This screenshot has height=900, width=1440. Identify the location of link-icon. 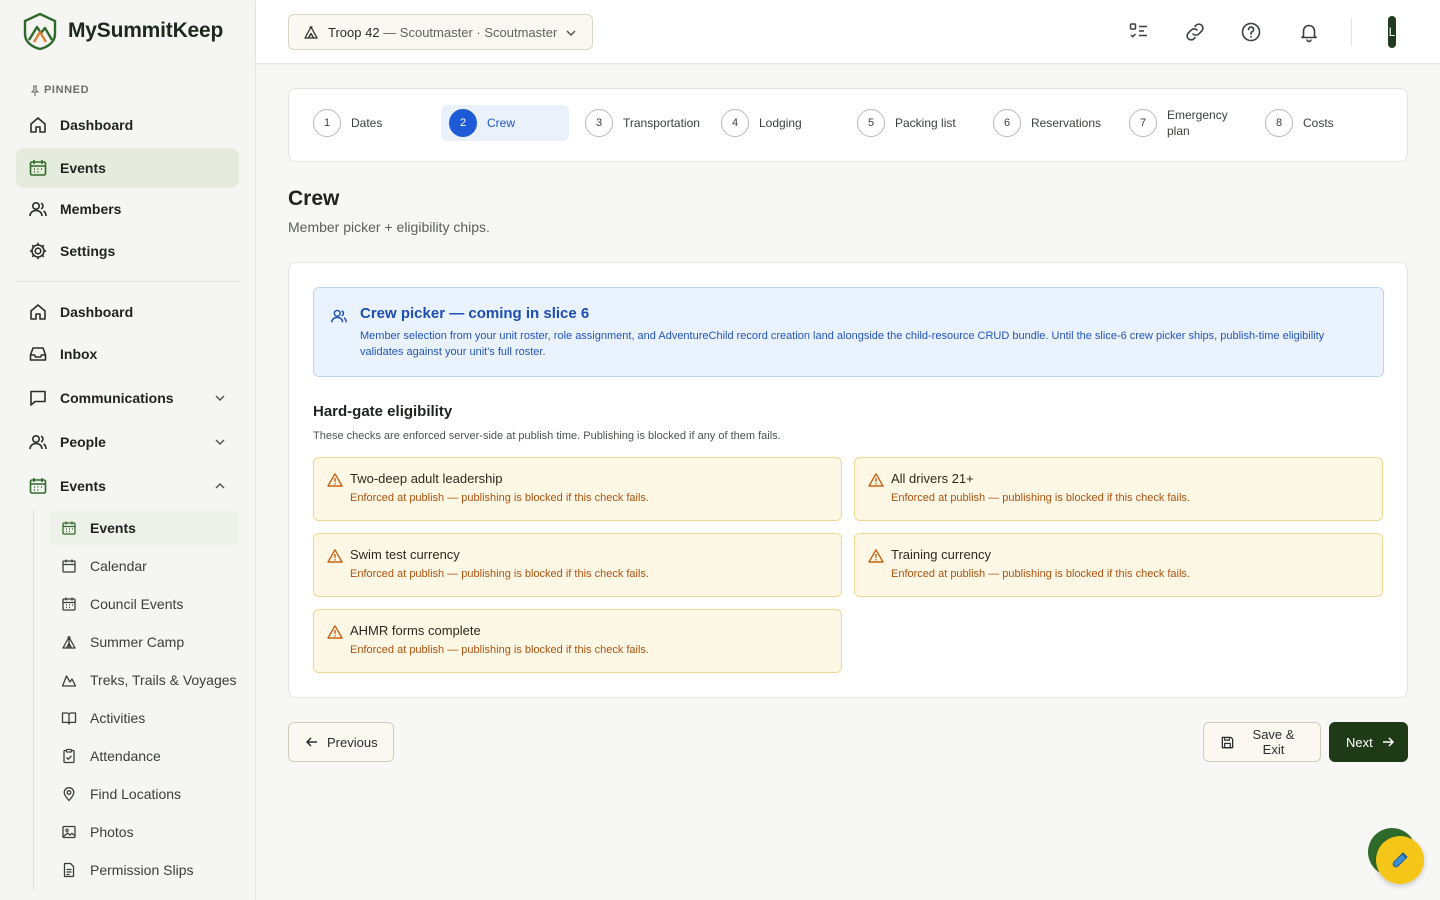
(1195, 32).